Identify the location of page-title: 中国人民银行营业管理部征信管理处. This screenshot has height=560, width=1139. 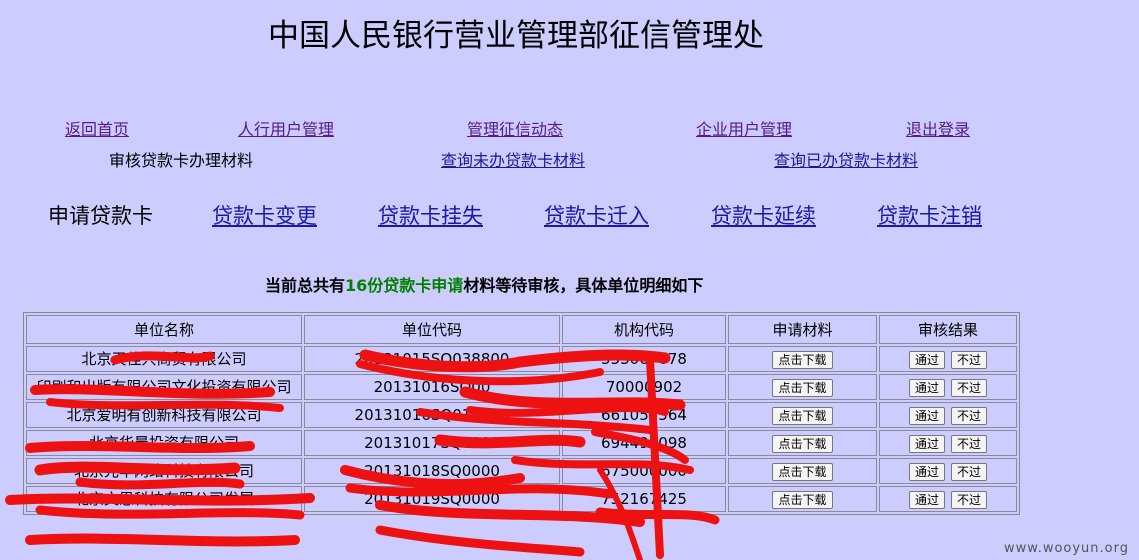
(516, 36).